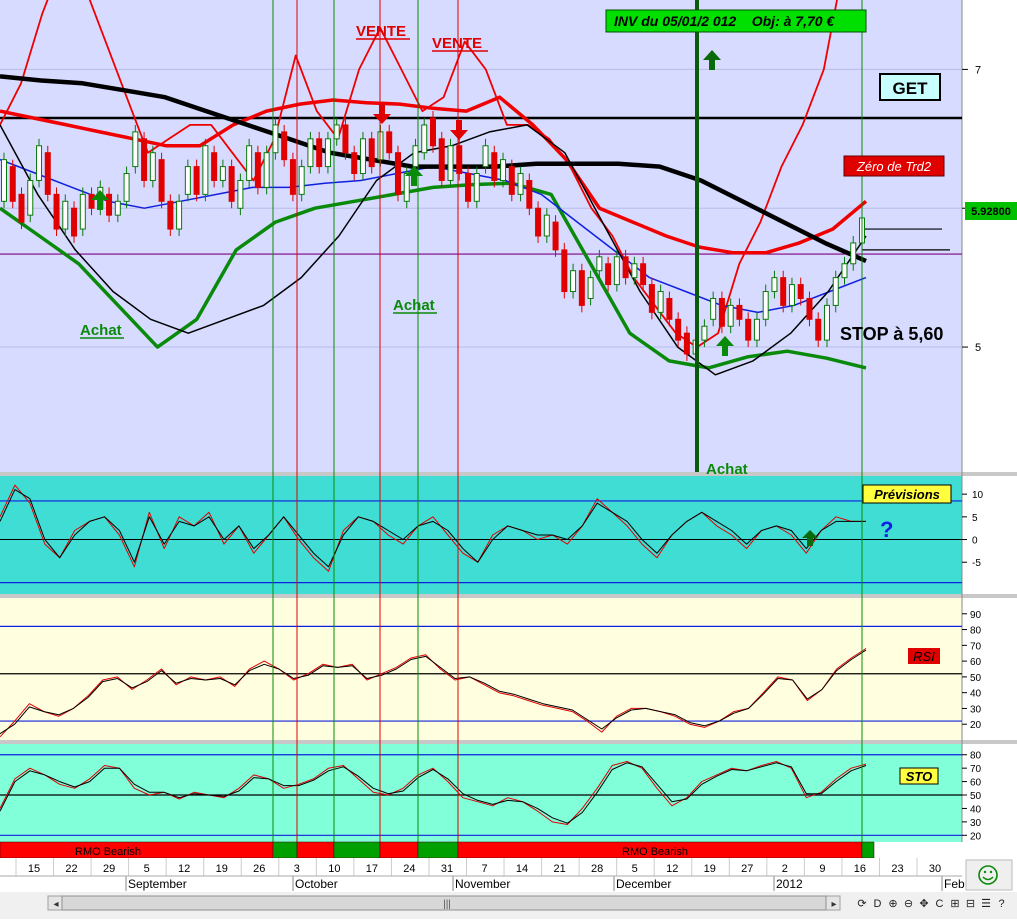  What do you see at coordinates (954, 904) in the screenshot?
I see `toolbar-button: ⊞` at bounding box center [954, 904].